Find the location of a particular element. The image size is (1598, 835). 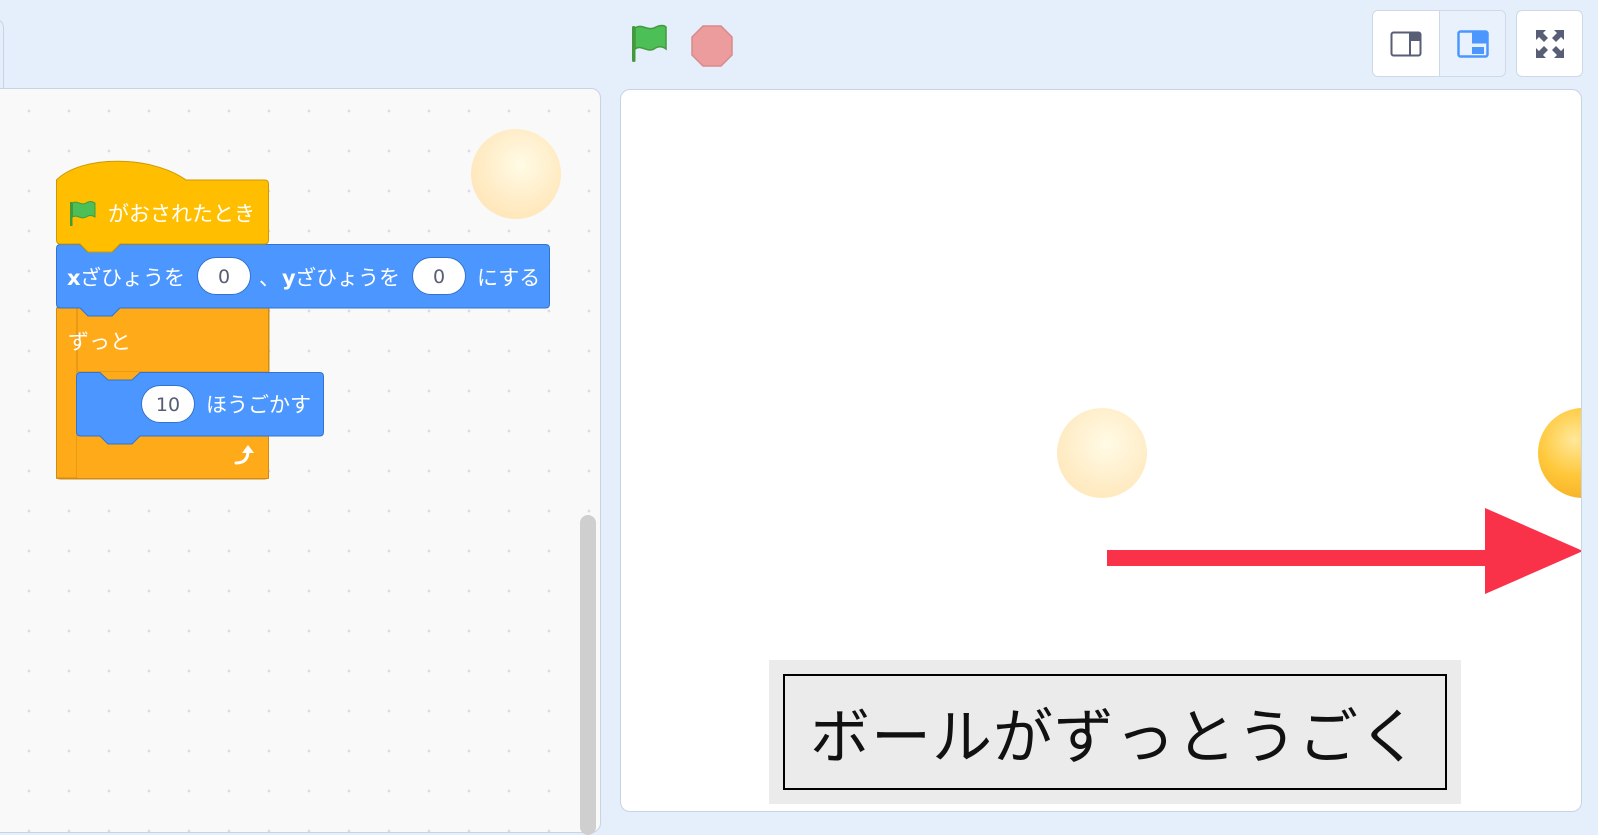

direction-arrow is located at coordinates (1344, 551).